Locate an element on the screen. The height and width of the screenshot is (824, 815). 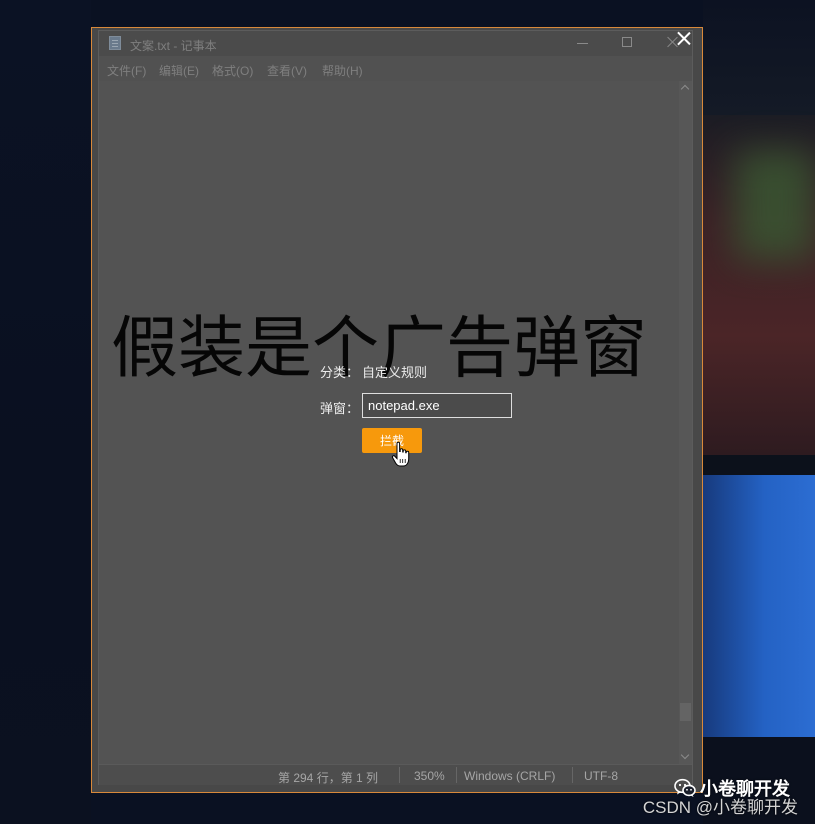
minimize-icon is located at coordinates (582, 43).